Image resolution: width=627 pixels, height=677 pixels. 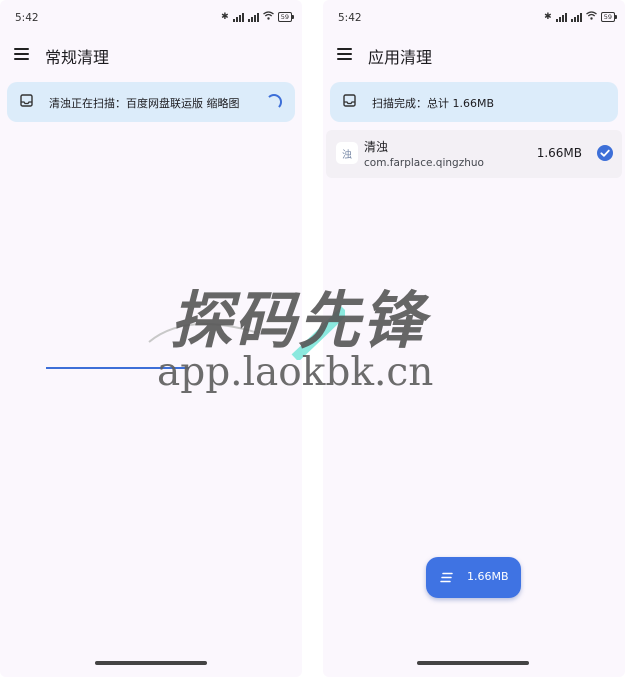 What do you see at coordinates (474, 154) in the screenshot?
I see `list-item: 浊 清浊 com.farplace.qingzhuo 1.66MB` at bounding box center [474, 154].